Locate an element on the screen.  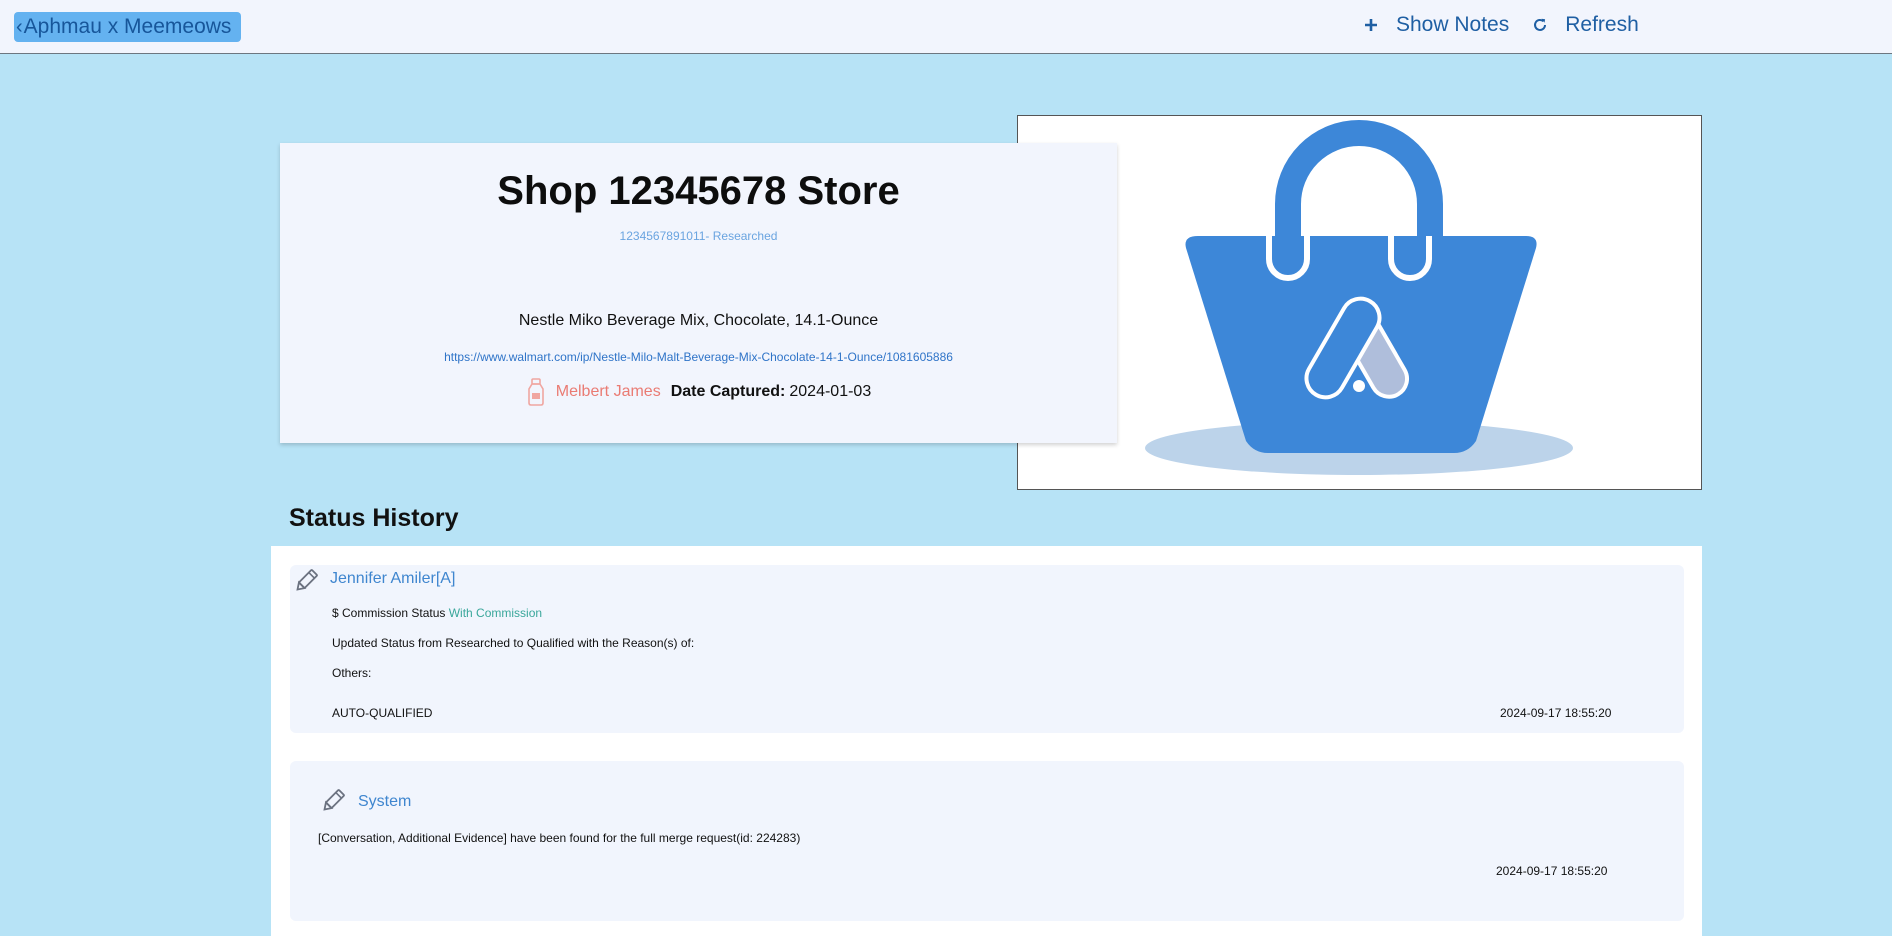
shop-subtitle: 1234567891011- Researched is located at coordinates (698, 236).